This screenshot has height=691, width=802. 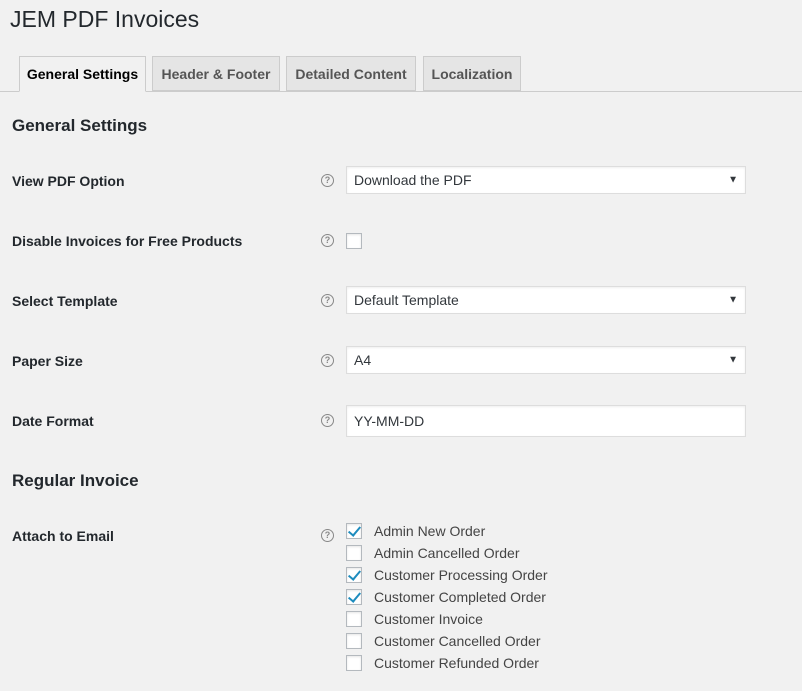 I want to click on view-pdf-value: Download the PDF, so click(x=413, y=180).